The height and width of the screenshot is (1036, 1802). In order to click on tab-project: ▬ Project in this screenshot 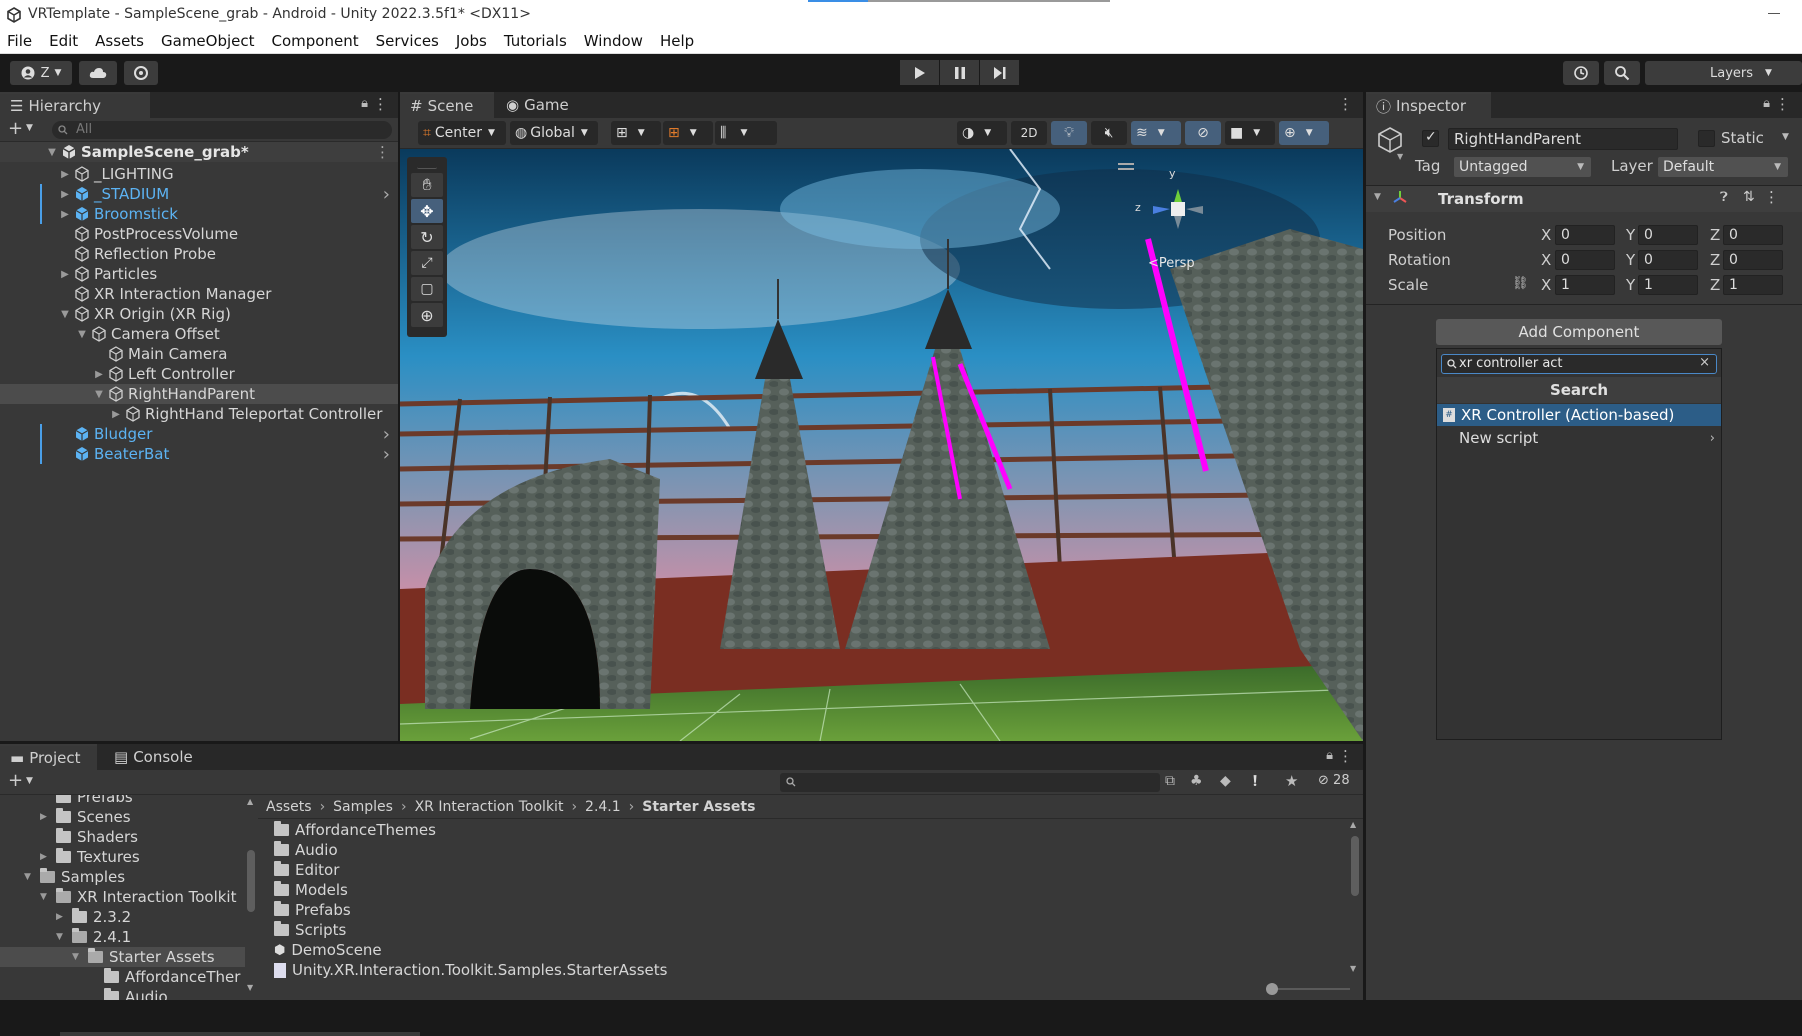, I will do `click(48, 757)`.